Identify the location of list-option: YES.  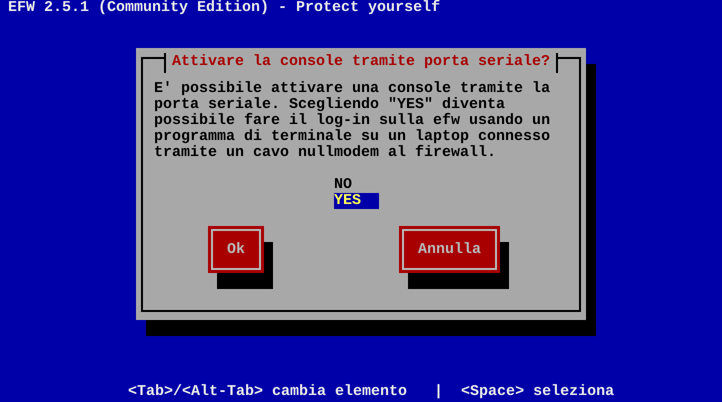
(356, 201).